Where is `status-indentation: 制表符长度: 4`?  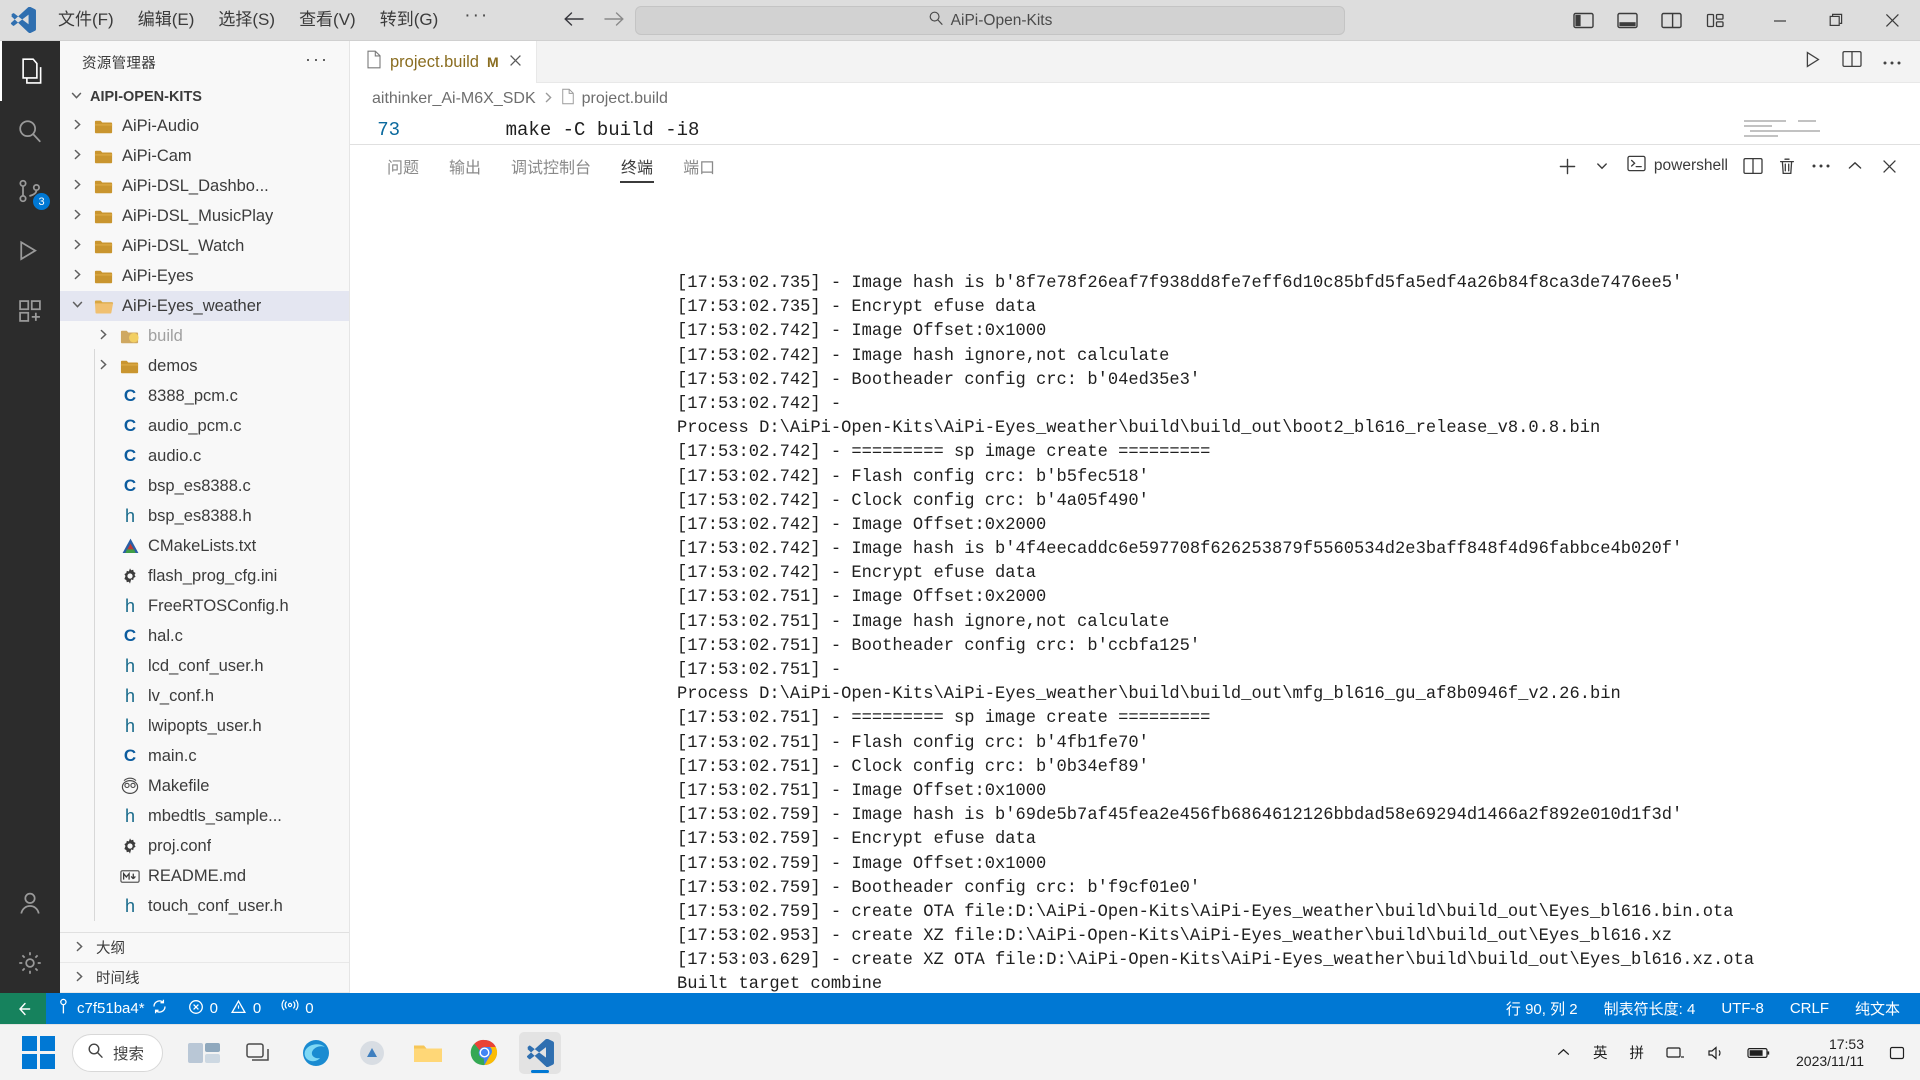 status-indentation: 制表符长度: 4 is located at coordinates (1650, 1008).